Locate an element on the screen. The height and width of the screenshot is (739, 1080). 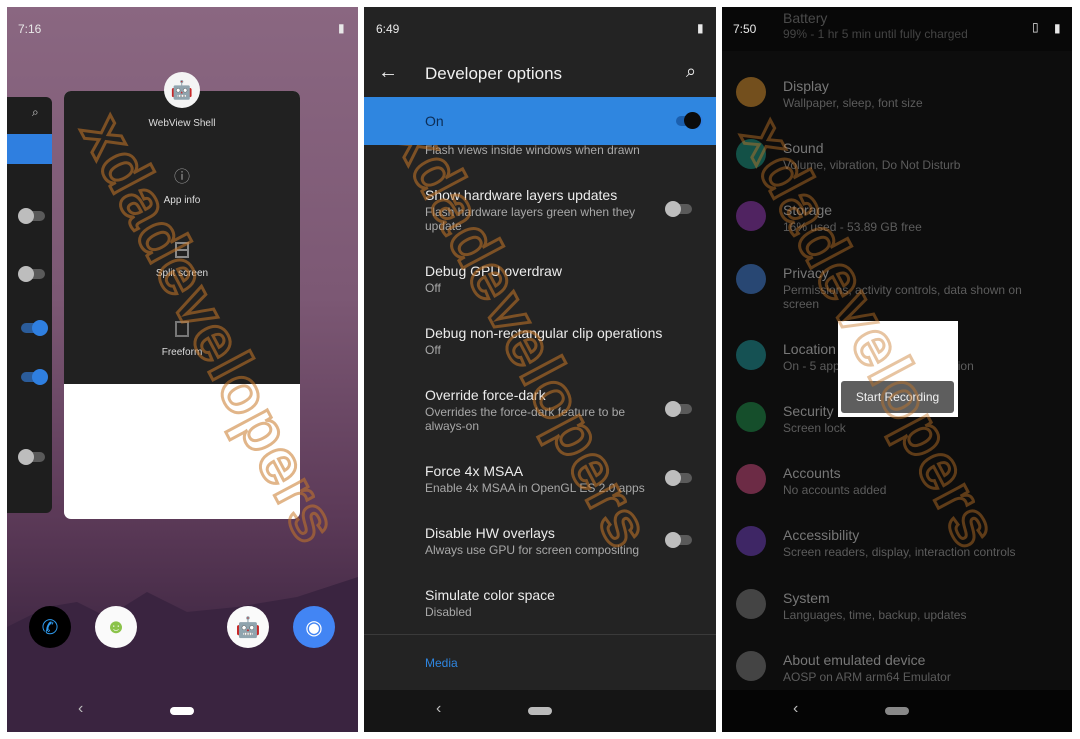
setting-subtitle: Disabled is located at coordinates (448, 612).